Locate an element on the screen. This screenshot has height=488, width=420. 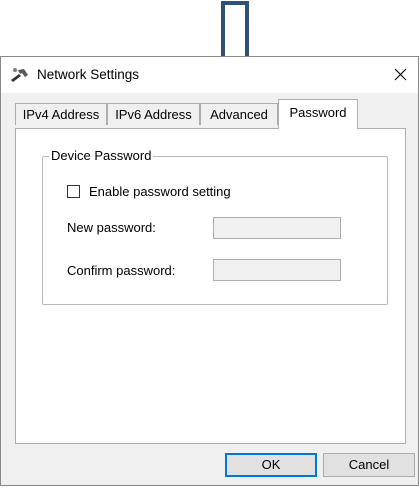
cancel-button: Cancel is located at coordinates (369, 465).